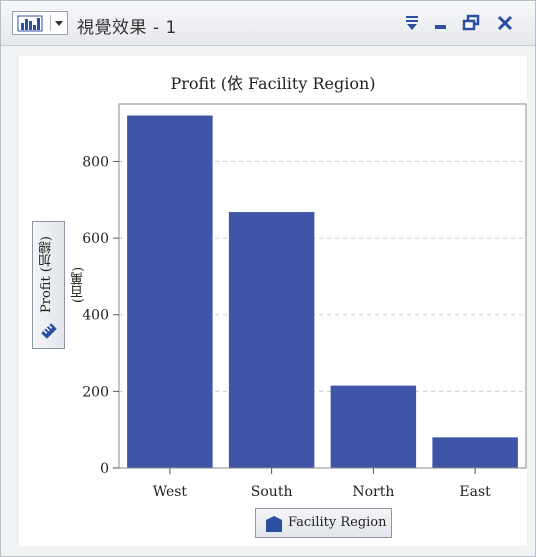  What do you see at coordinates (505, 23) in the screenshot?
I see `close-icon` at bounding box center [505, 23].